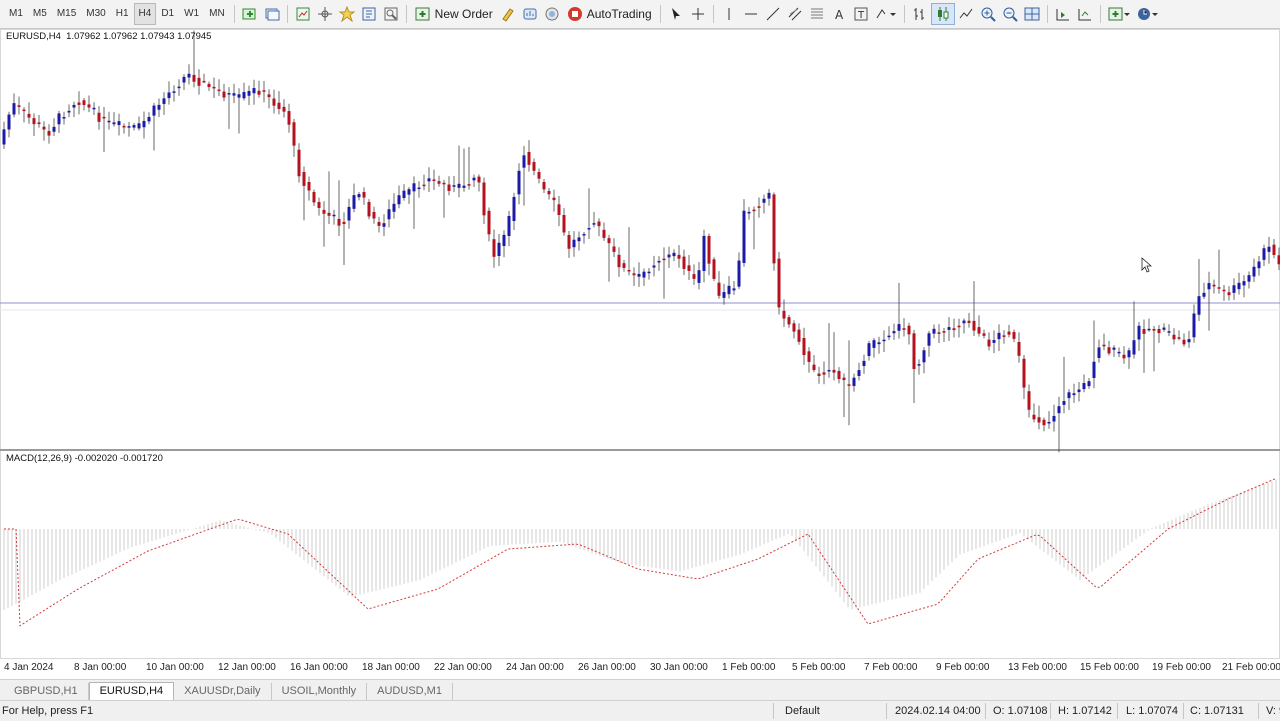 This screenshot has height=721, width=1280. Describe the element at coordinates (66, 14) in the screenshot. I see `timeframe-m15: M15` at that location.